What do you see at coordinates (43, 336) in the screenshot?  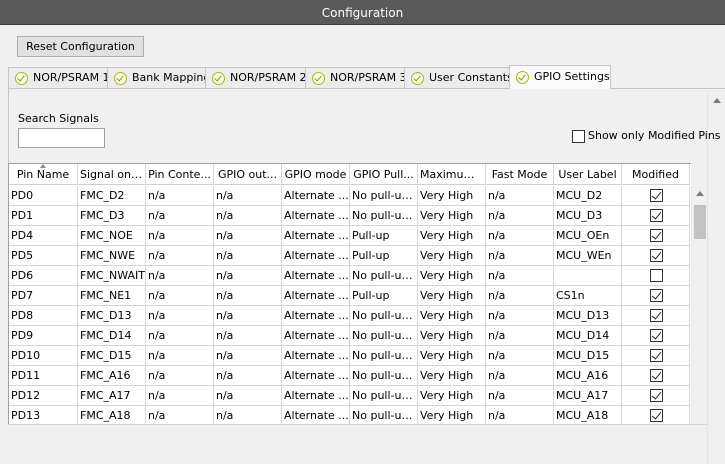 I see `cell-pin-name: PD9` at bounding box center [43, 336].